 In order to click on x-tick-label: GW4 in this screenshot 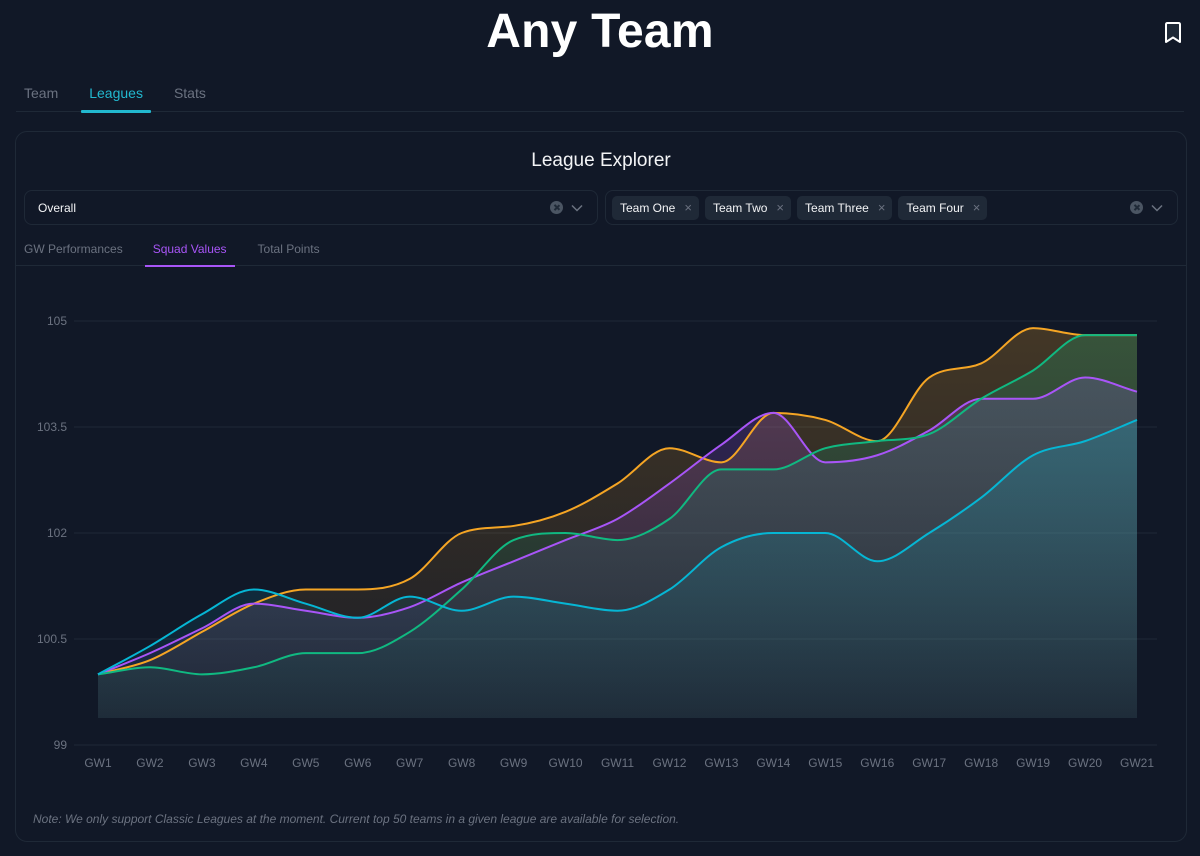, I will do `click(254, 763)`.